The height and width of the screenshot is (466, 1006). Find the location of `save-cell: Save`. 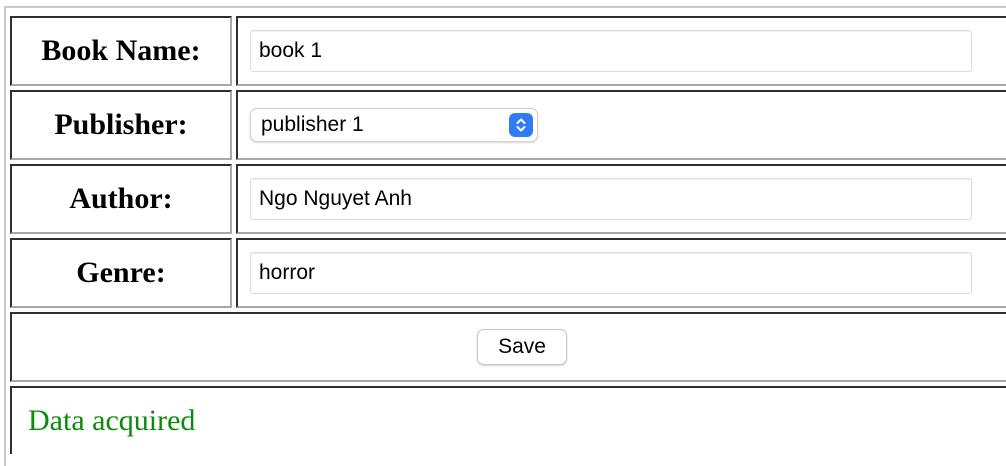

save-cell: Save is located at coordinates (508, 347).